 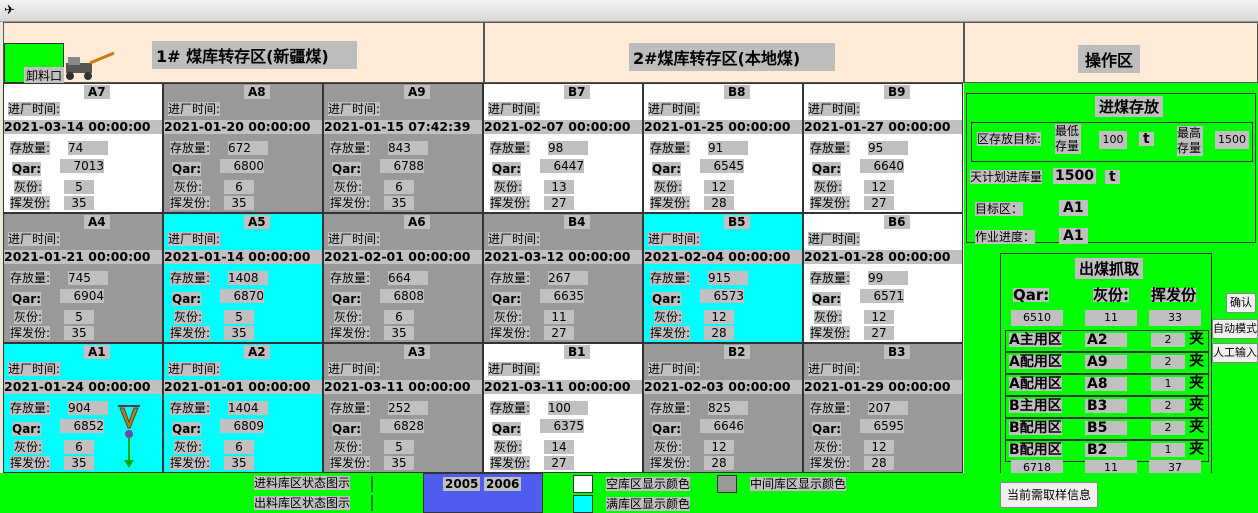 What do you see at coordinates (1232, 140) in the screenshot?
I see `max-value: 1500` at bounding box center [1232, 140].